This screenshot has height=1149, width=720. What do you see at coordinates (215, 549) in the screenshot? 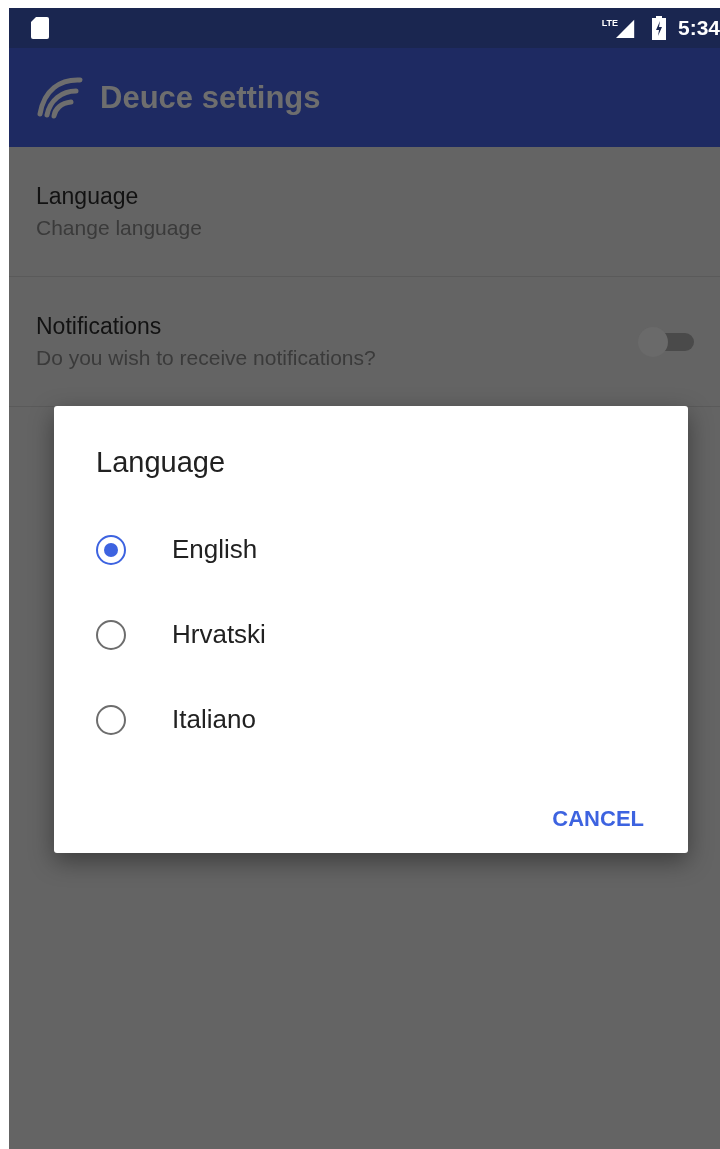
I see `option-label: English` at bounding box center [215, 549].